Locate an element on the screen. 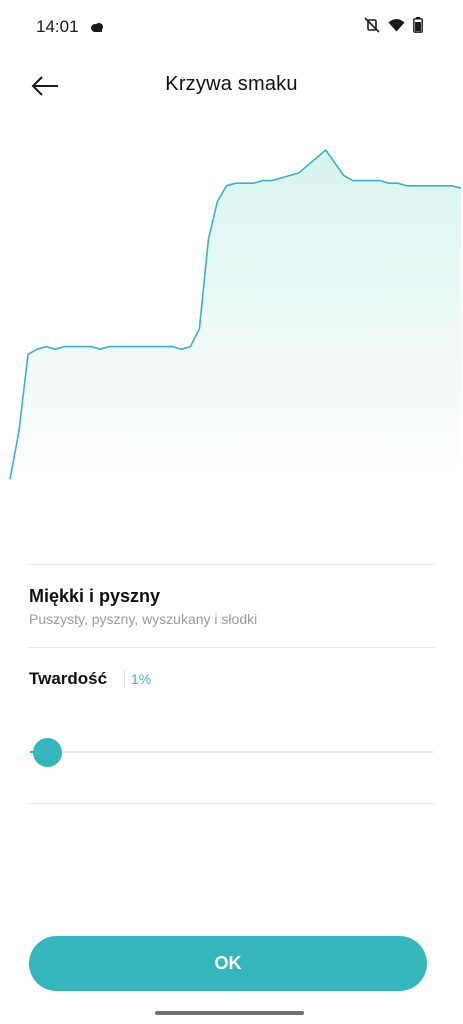  ok-button: OK is located at coordinates (228, 963).